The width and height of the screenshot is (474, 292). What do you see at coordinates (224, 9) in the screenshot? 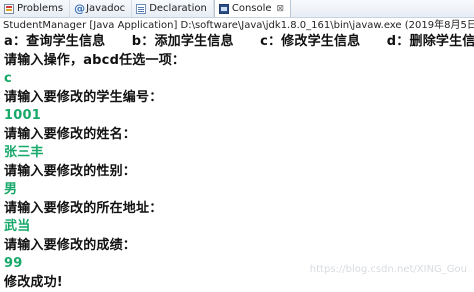
I see `console-icon` at bounding box center [224, 9].